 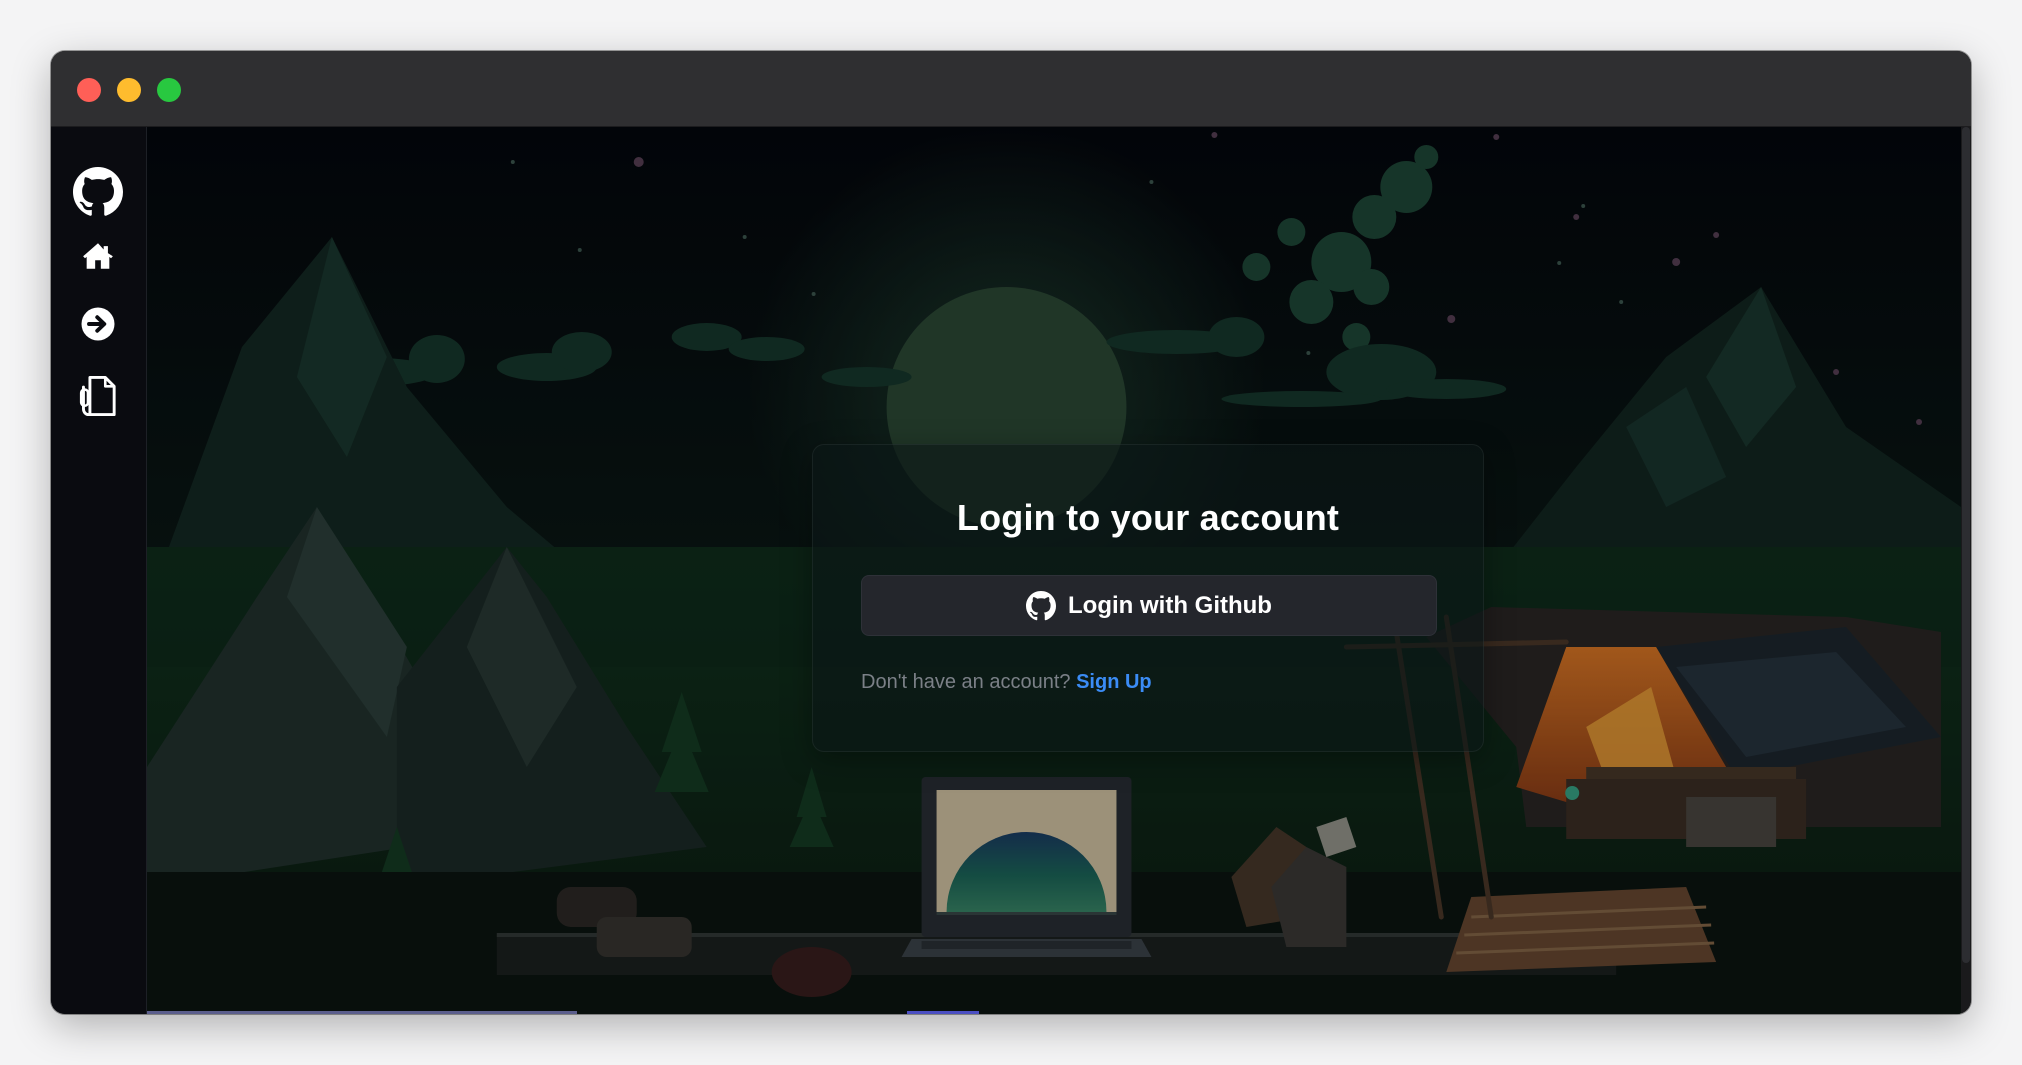 What do you see at coordinates (966, 682) in the screenshot?
I see `signup-prompt-text: Don't have an account?` at bounding box center [966, 682].